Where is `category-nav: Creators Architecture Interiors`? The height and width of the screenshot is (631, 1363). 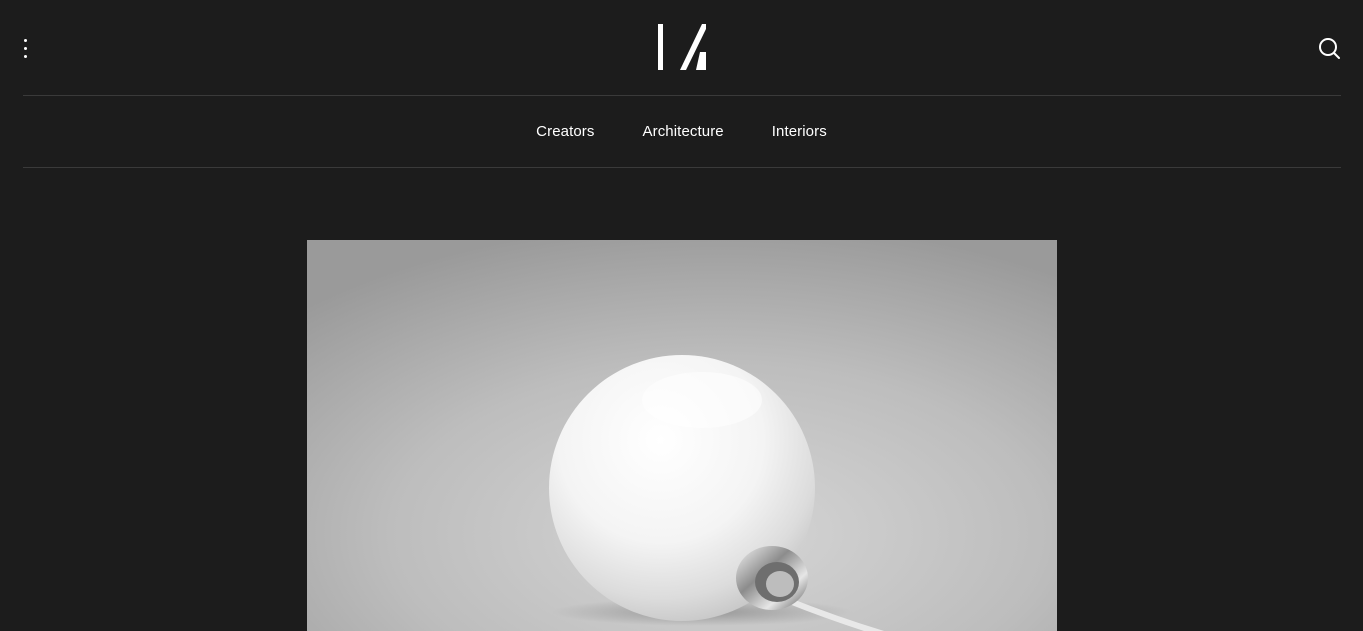 category-nav: Creators Architecture Interiors is located at coordinates (681, 131).